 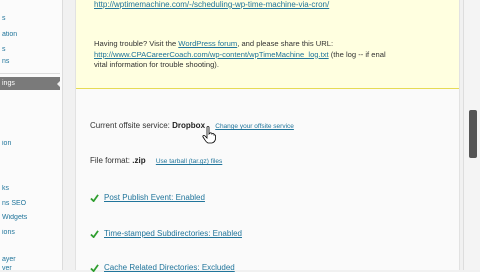 I want to click on format-label: File format:, so click(x=110, y=160).